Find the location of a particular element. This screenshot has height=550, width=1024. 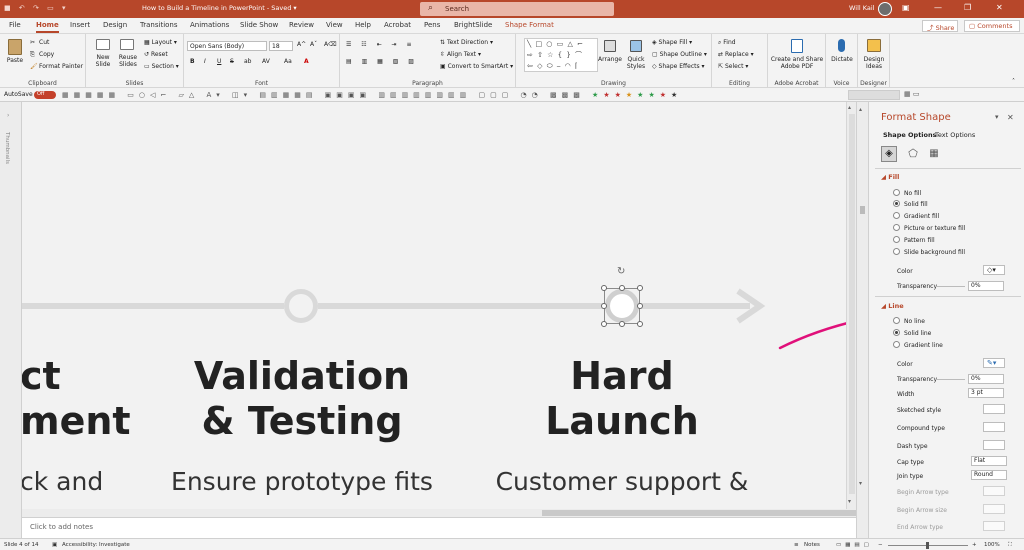

close-icon: ✕ is located at coordinates (999, 7).